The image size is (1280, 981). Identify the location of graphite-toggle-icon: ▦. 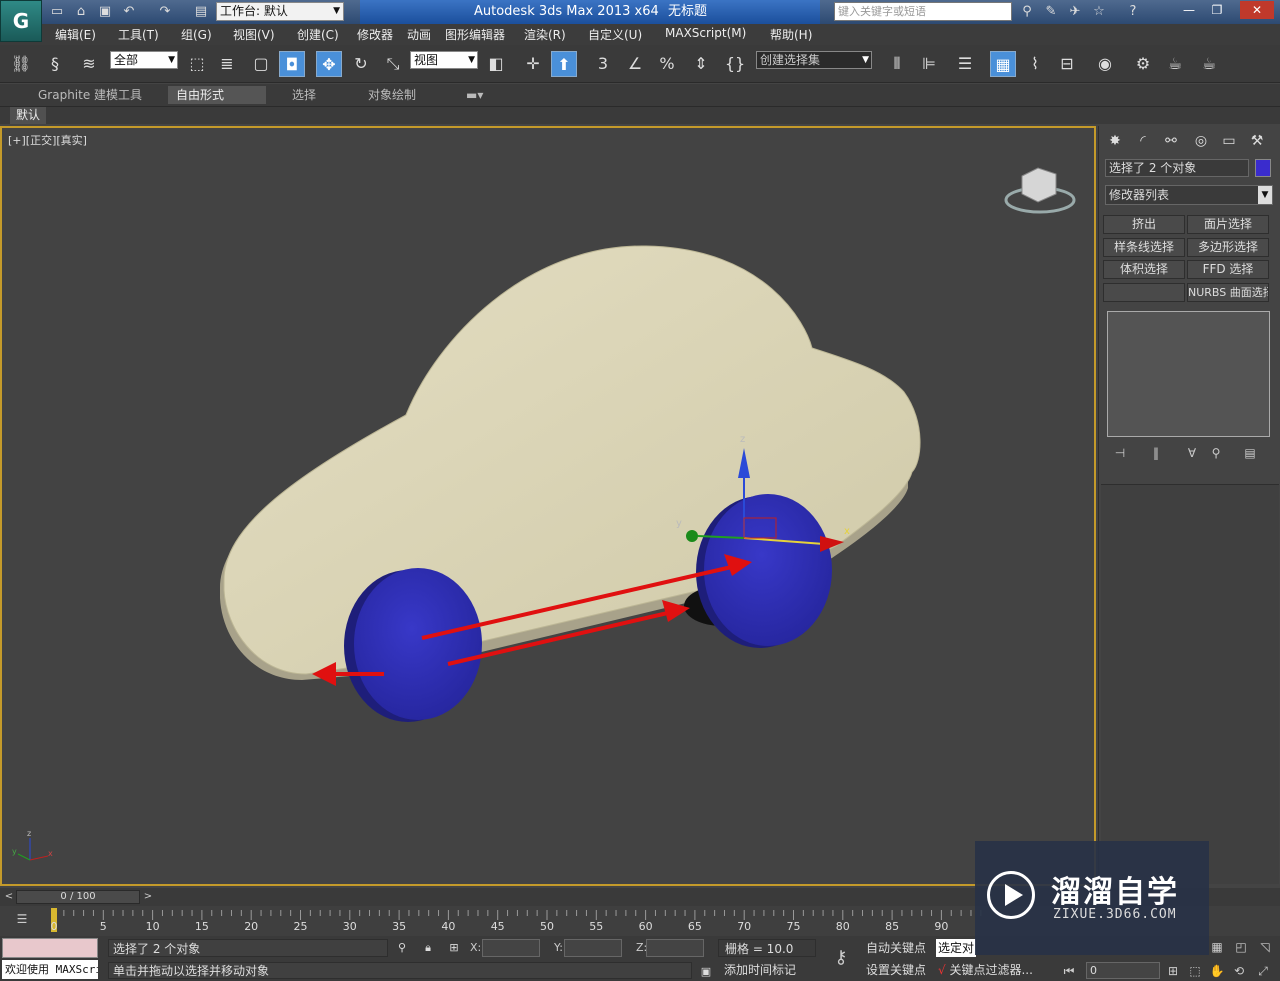
(1003, 64).